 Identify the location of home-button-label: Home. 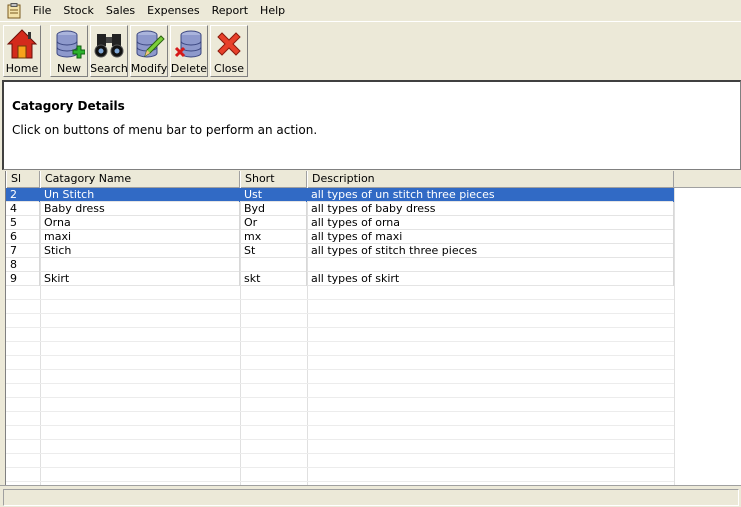
(22, 68).